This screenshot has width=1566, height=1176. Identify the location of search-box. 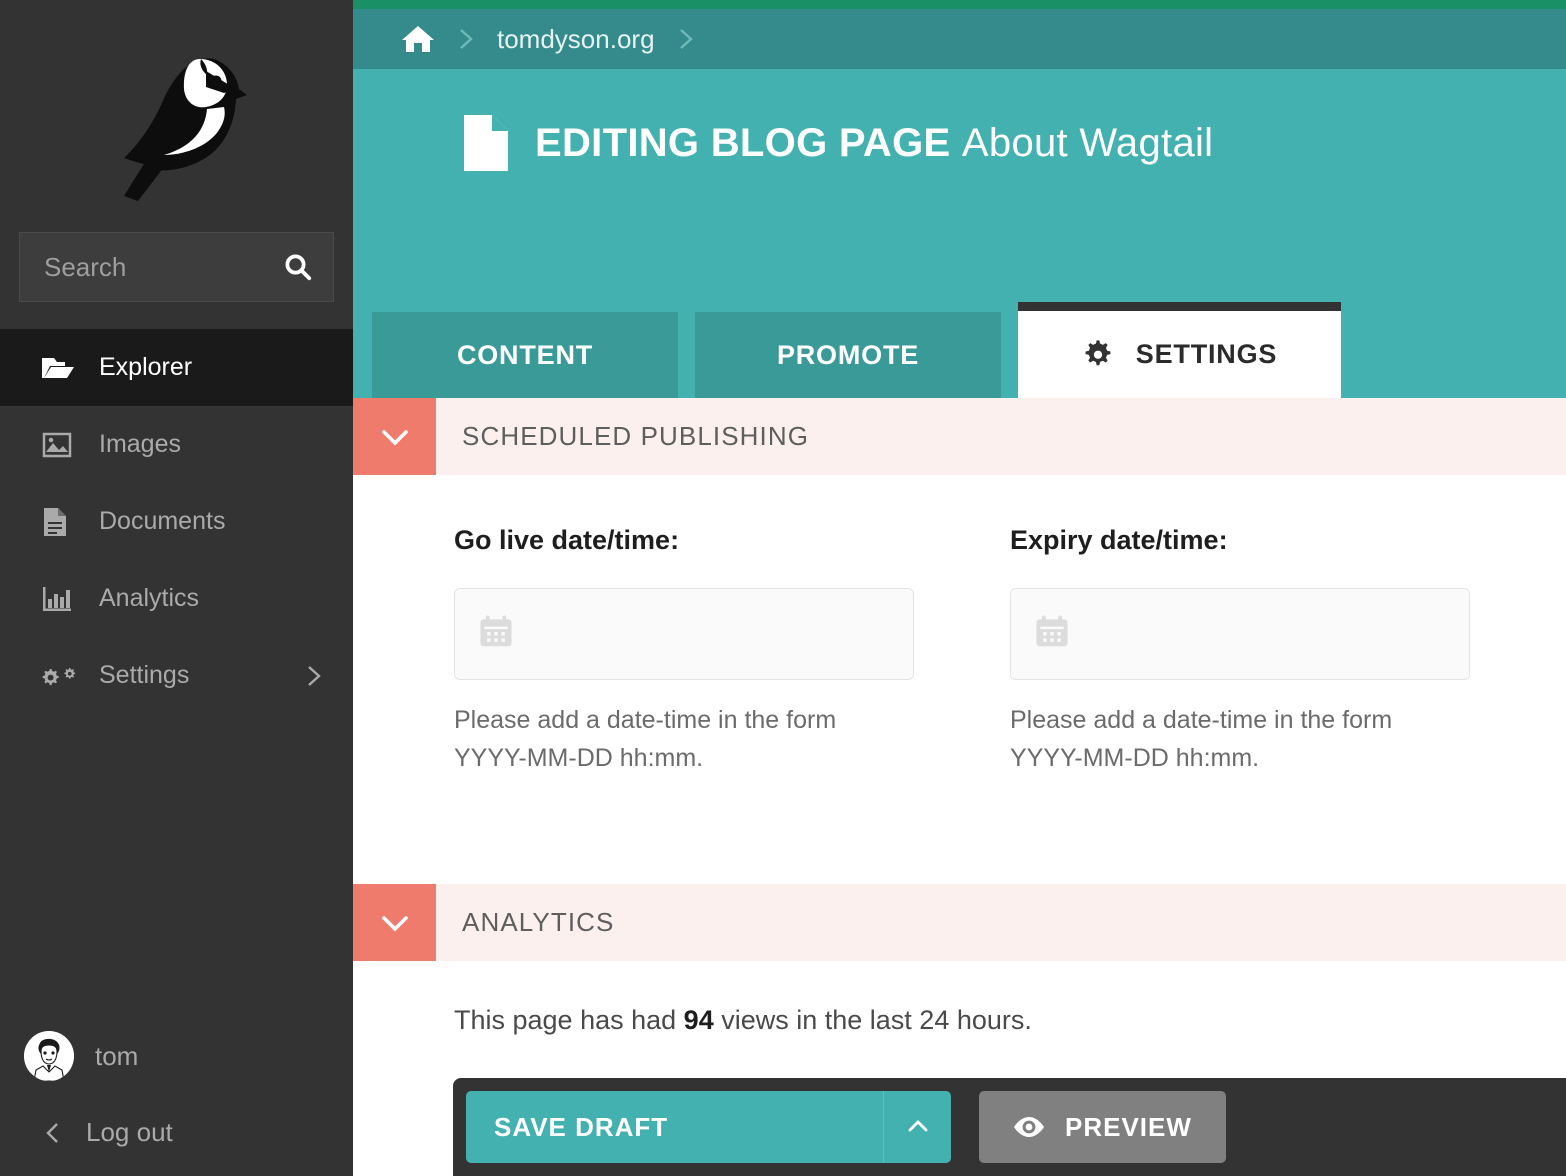
(186, 267).